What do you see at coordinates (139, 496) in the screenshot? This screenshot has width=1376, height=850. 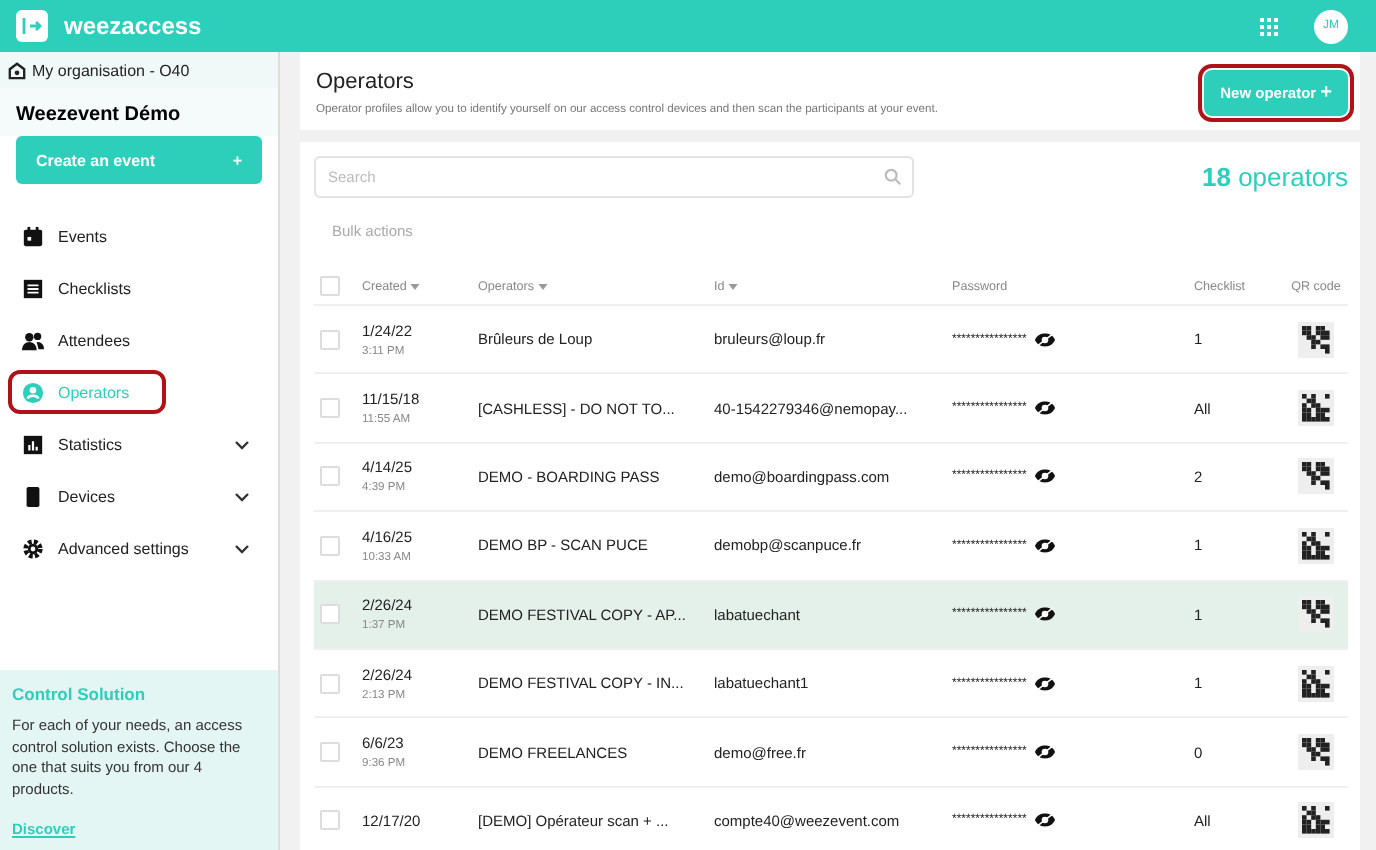 I see `sidebar-item: Devices` at bounding box center [139, 496].